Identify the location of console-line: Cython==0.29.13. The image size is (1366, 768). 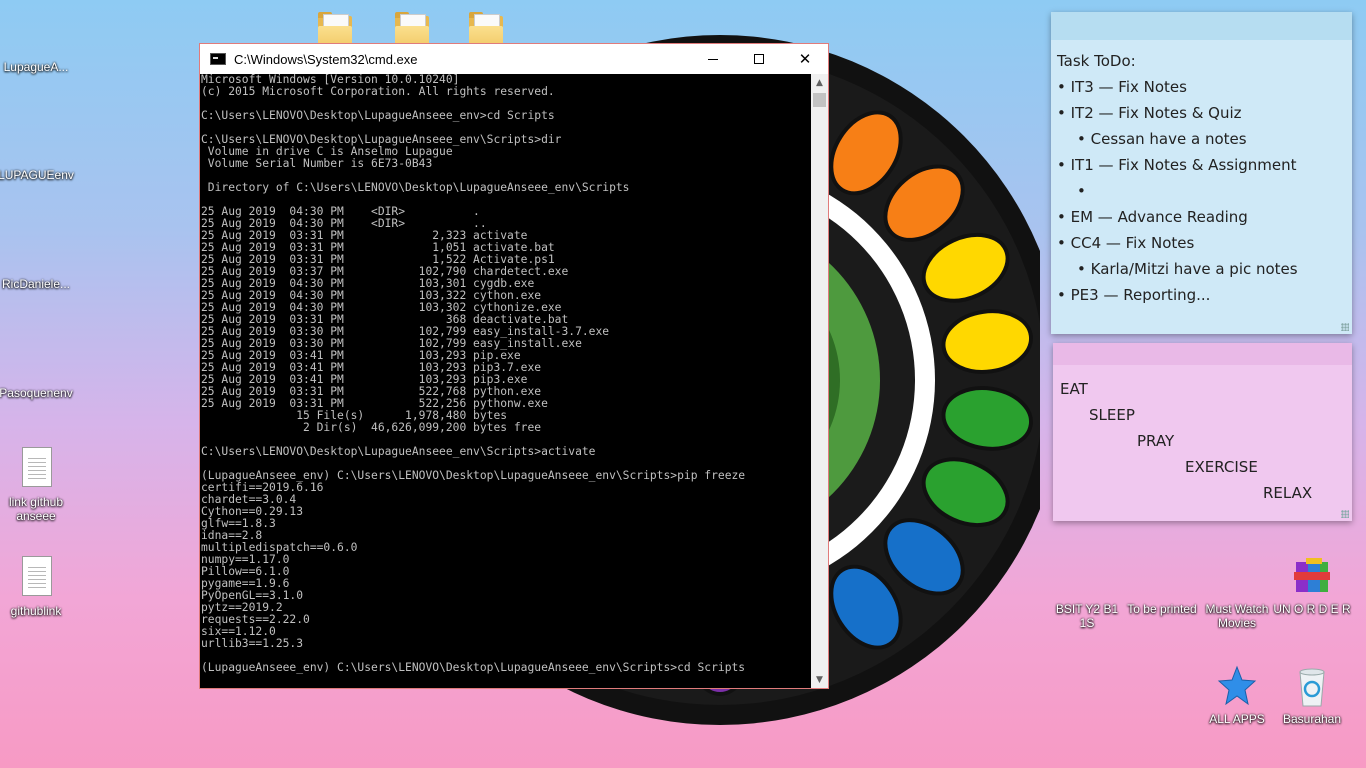
(252, 511).